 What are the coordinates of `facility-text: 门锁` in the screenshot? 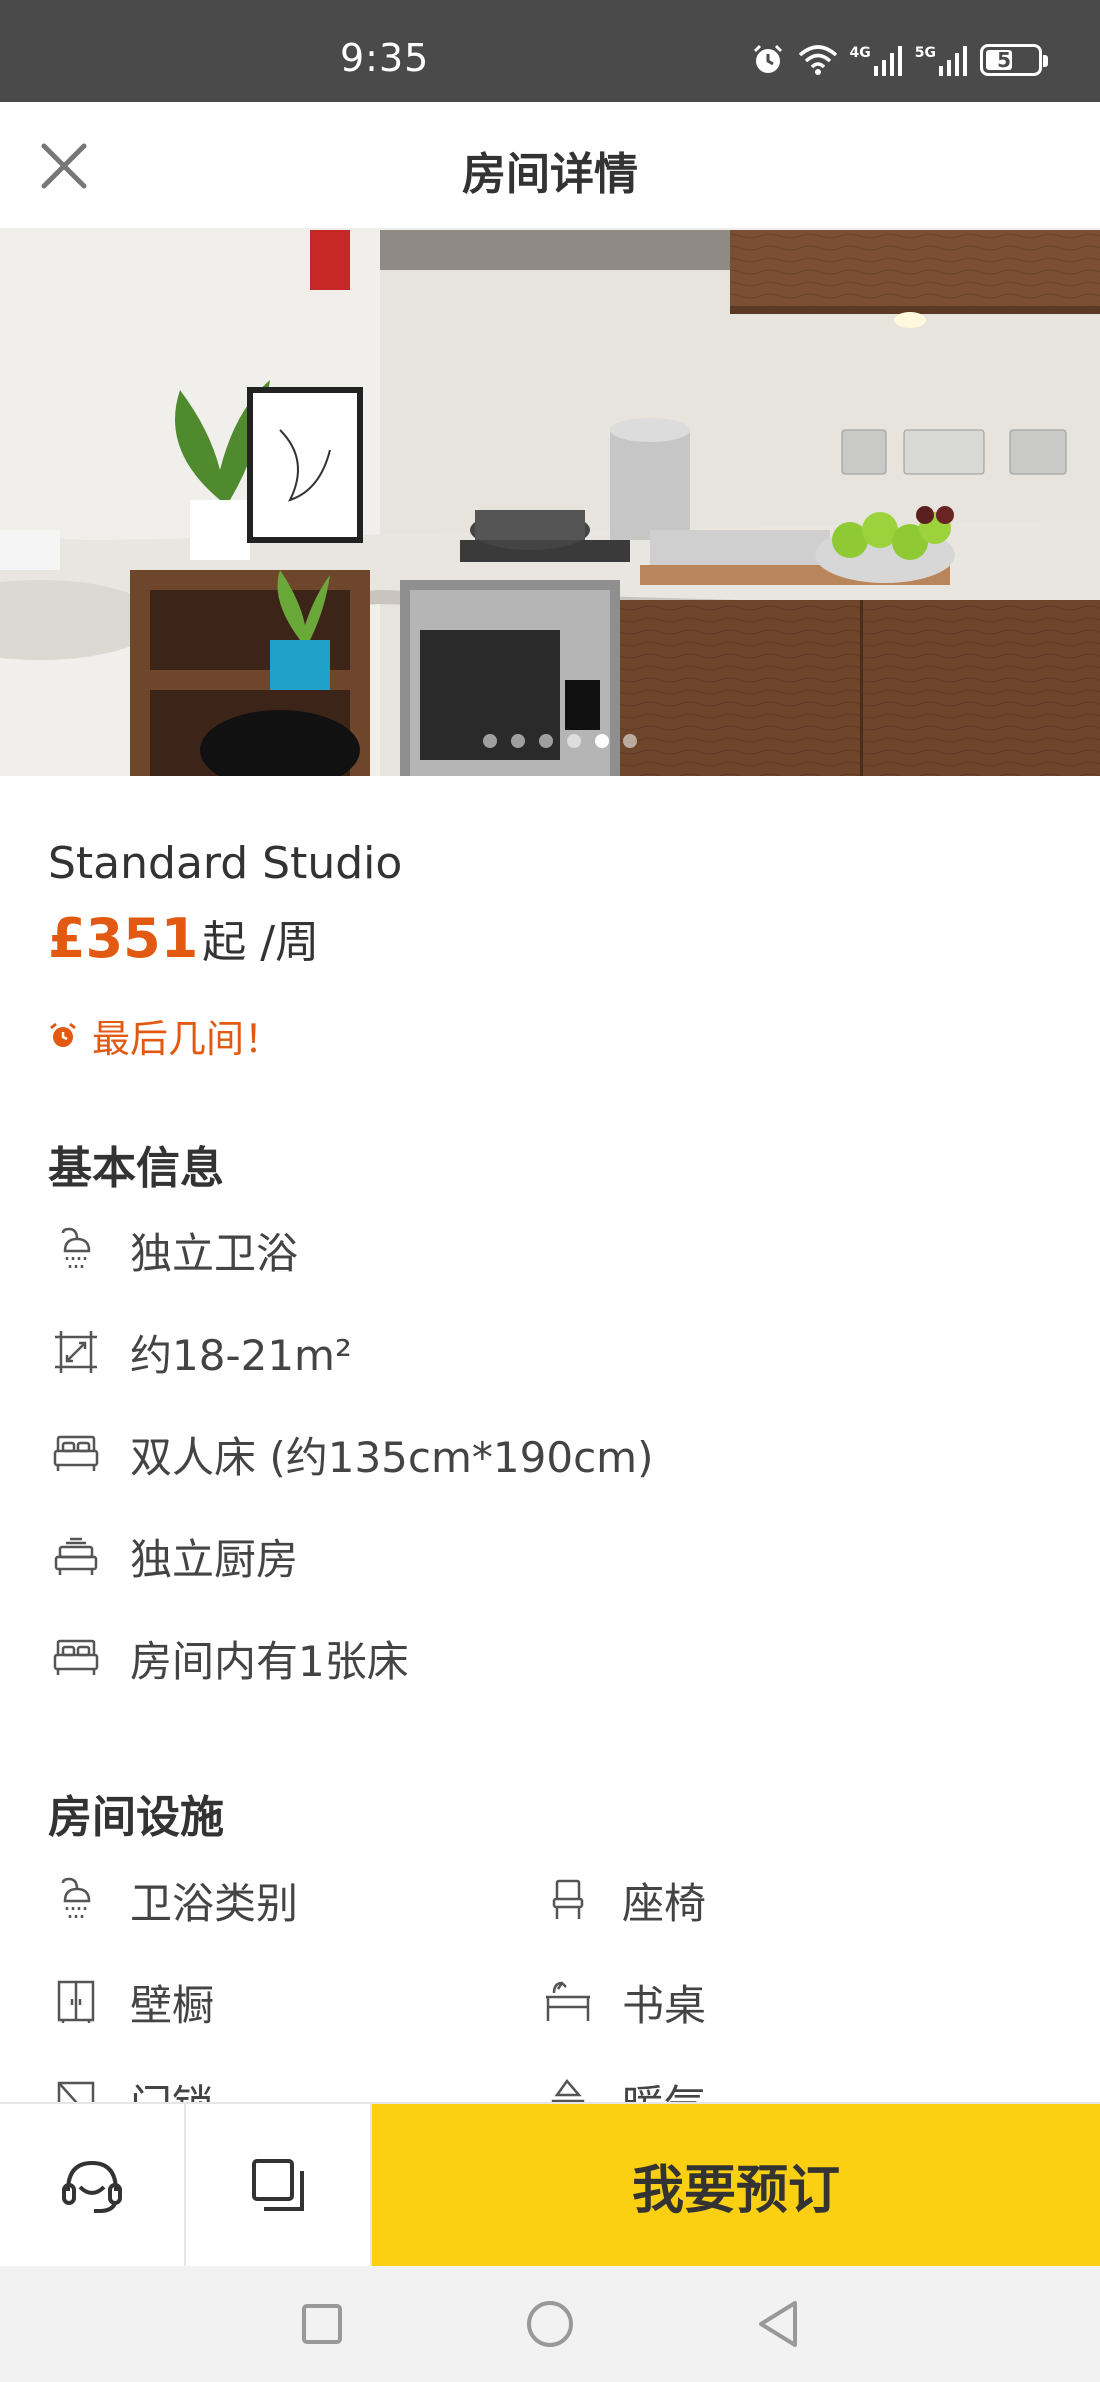 It's located at (172, 2087).